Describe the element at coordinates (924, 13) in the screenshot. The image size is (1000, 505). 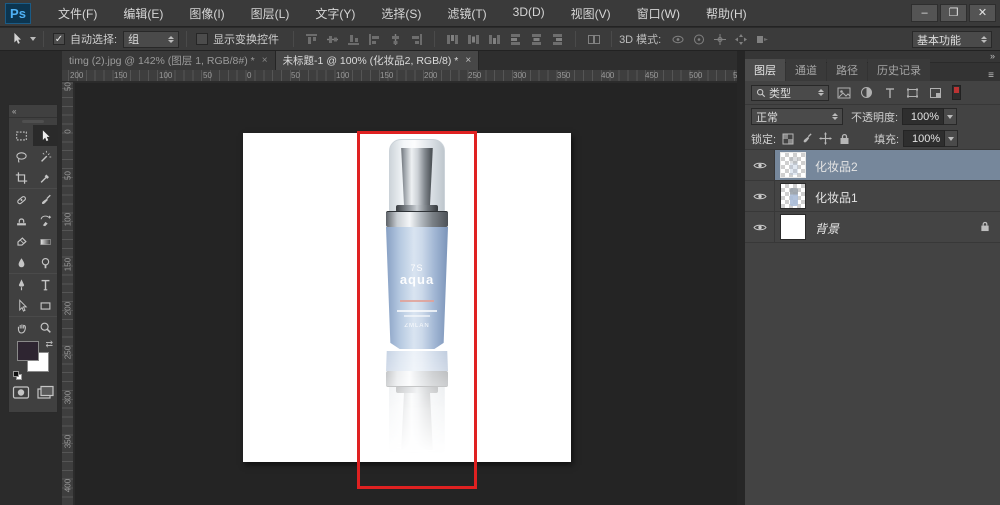
I see `minimize-button: –` at that location.